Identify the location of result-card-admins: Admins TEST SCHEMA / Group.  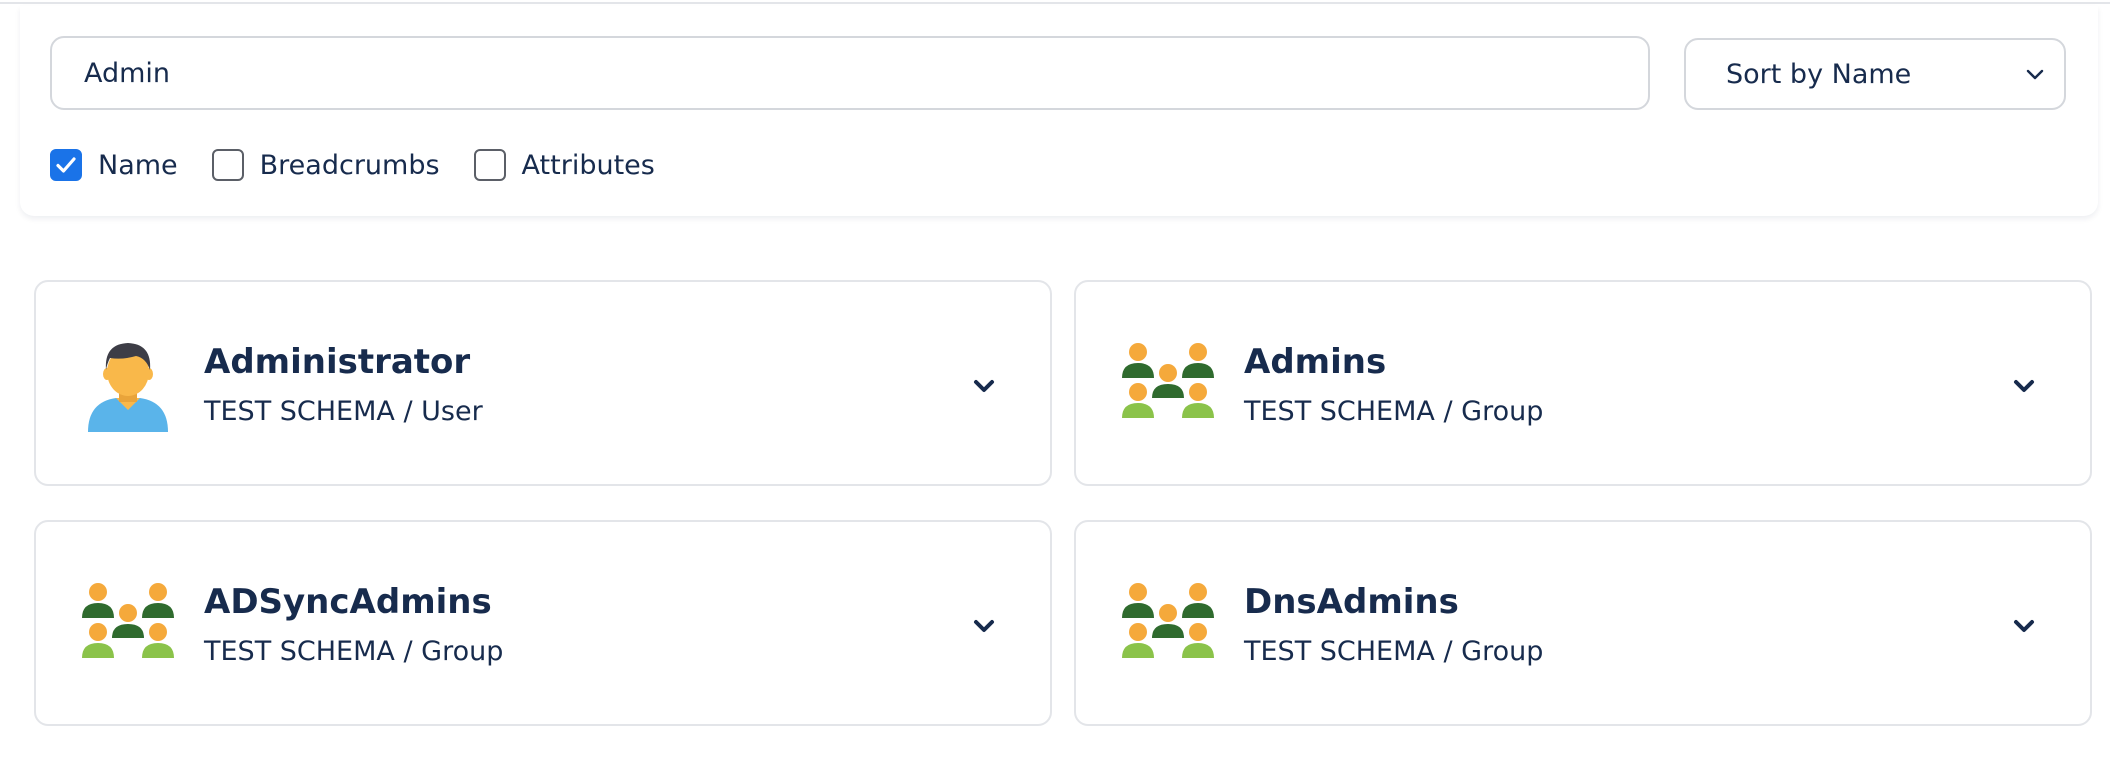
(1583, 383).